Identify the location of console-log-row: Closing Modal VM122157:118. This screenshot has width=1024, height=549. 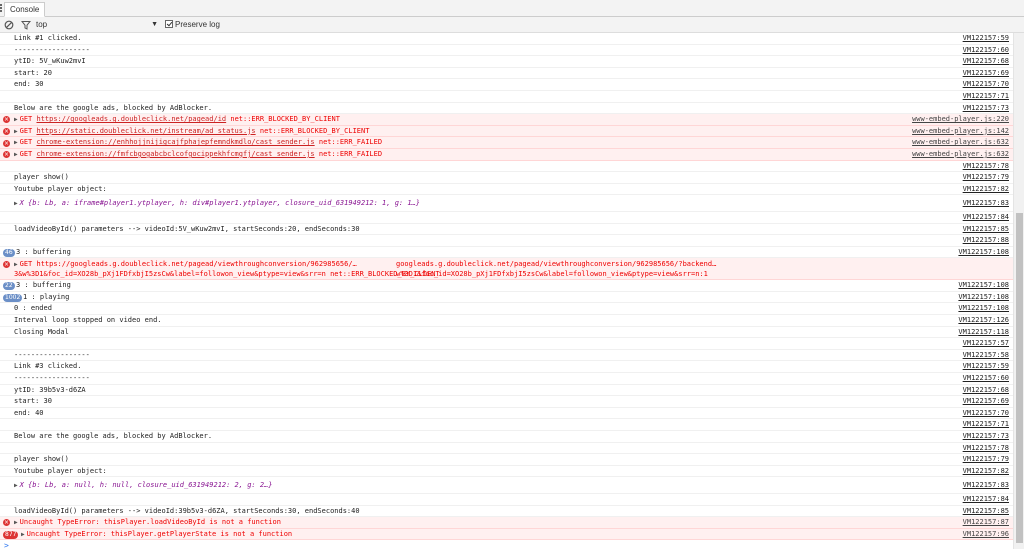
(506, 333).